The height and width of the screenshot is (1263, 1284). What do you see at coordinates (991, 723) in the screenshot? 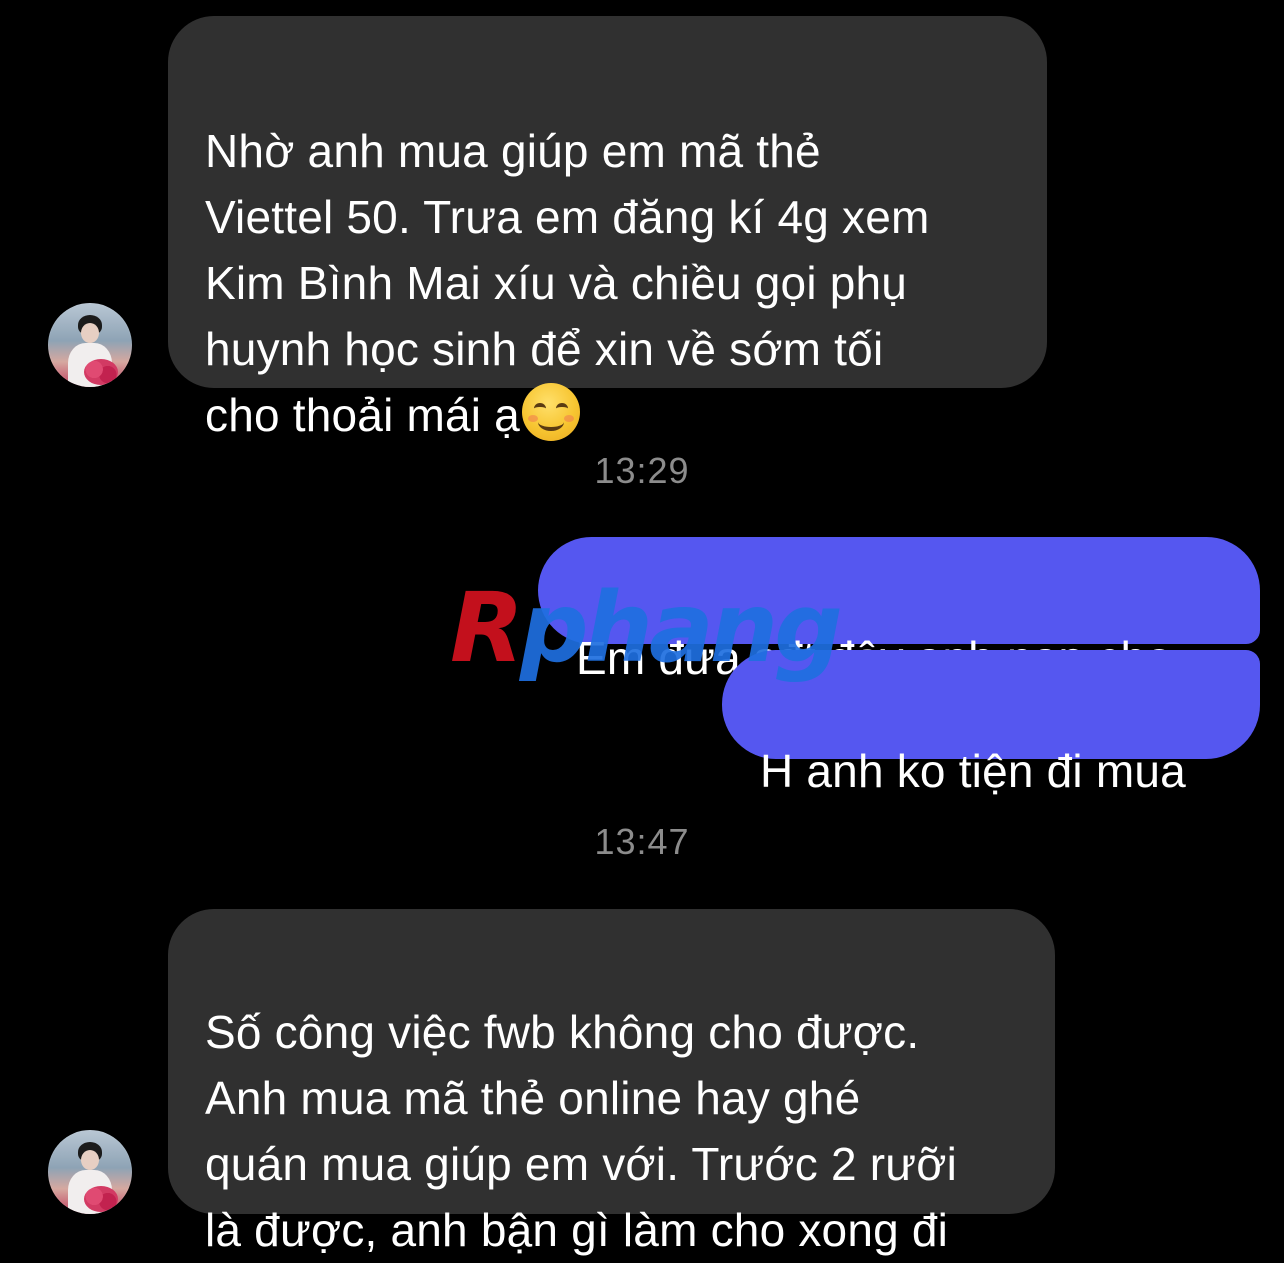
I see `outgoing-message-bubble: H anh ko tiện đi mua` at bounding box center [991, 723].